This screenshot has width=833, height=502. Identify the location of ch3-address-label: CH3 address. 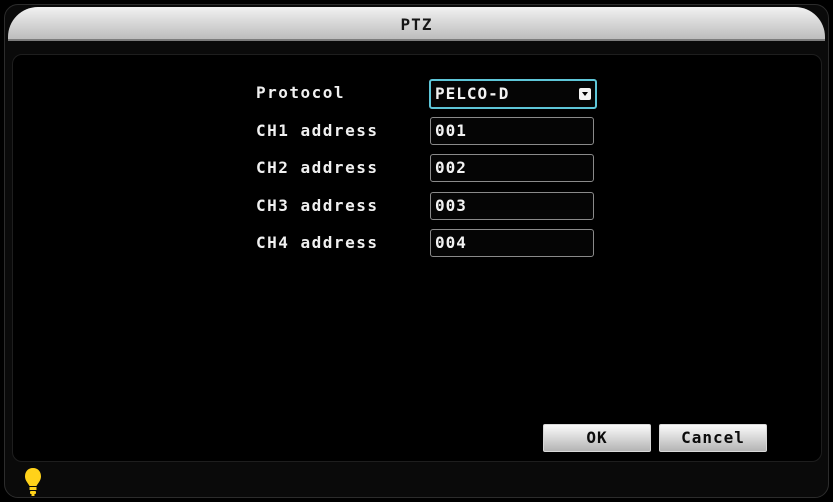
(317, 205).